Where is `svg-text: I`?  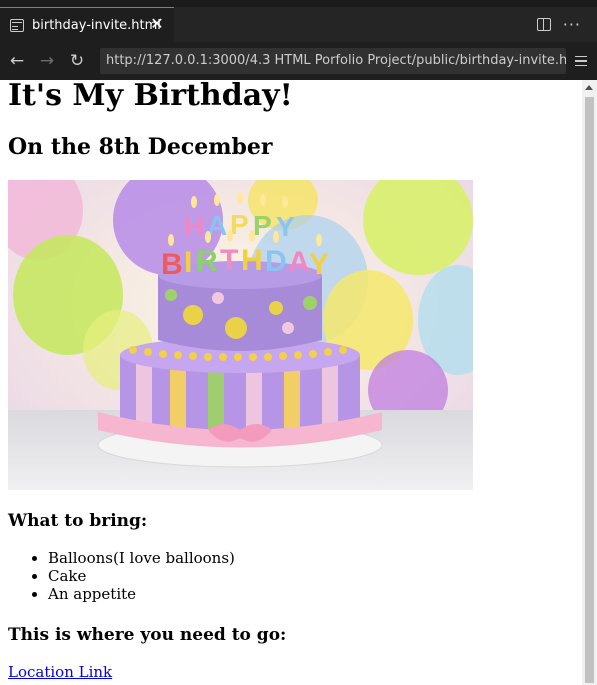 svg-text: I is located at coordinates (188, 262).